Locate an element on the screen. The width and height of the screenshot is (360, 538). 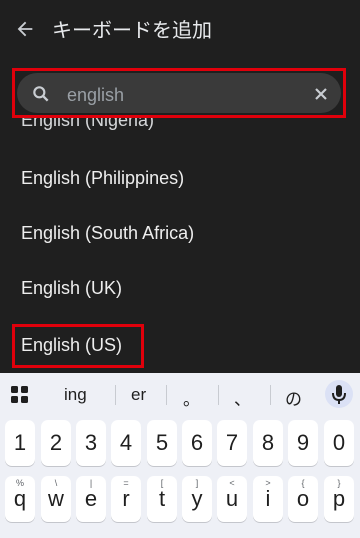
key-q: % q is located at coordinates (20, 499).